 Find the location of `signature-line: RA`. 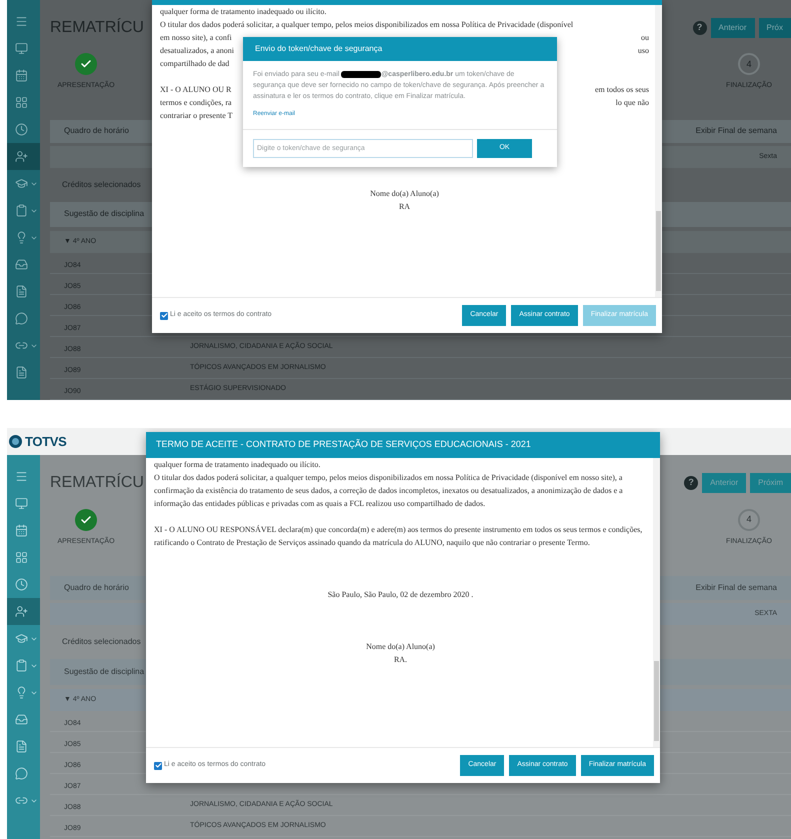

signature-line: RA is located at coordinates (405, 207).